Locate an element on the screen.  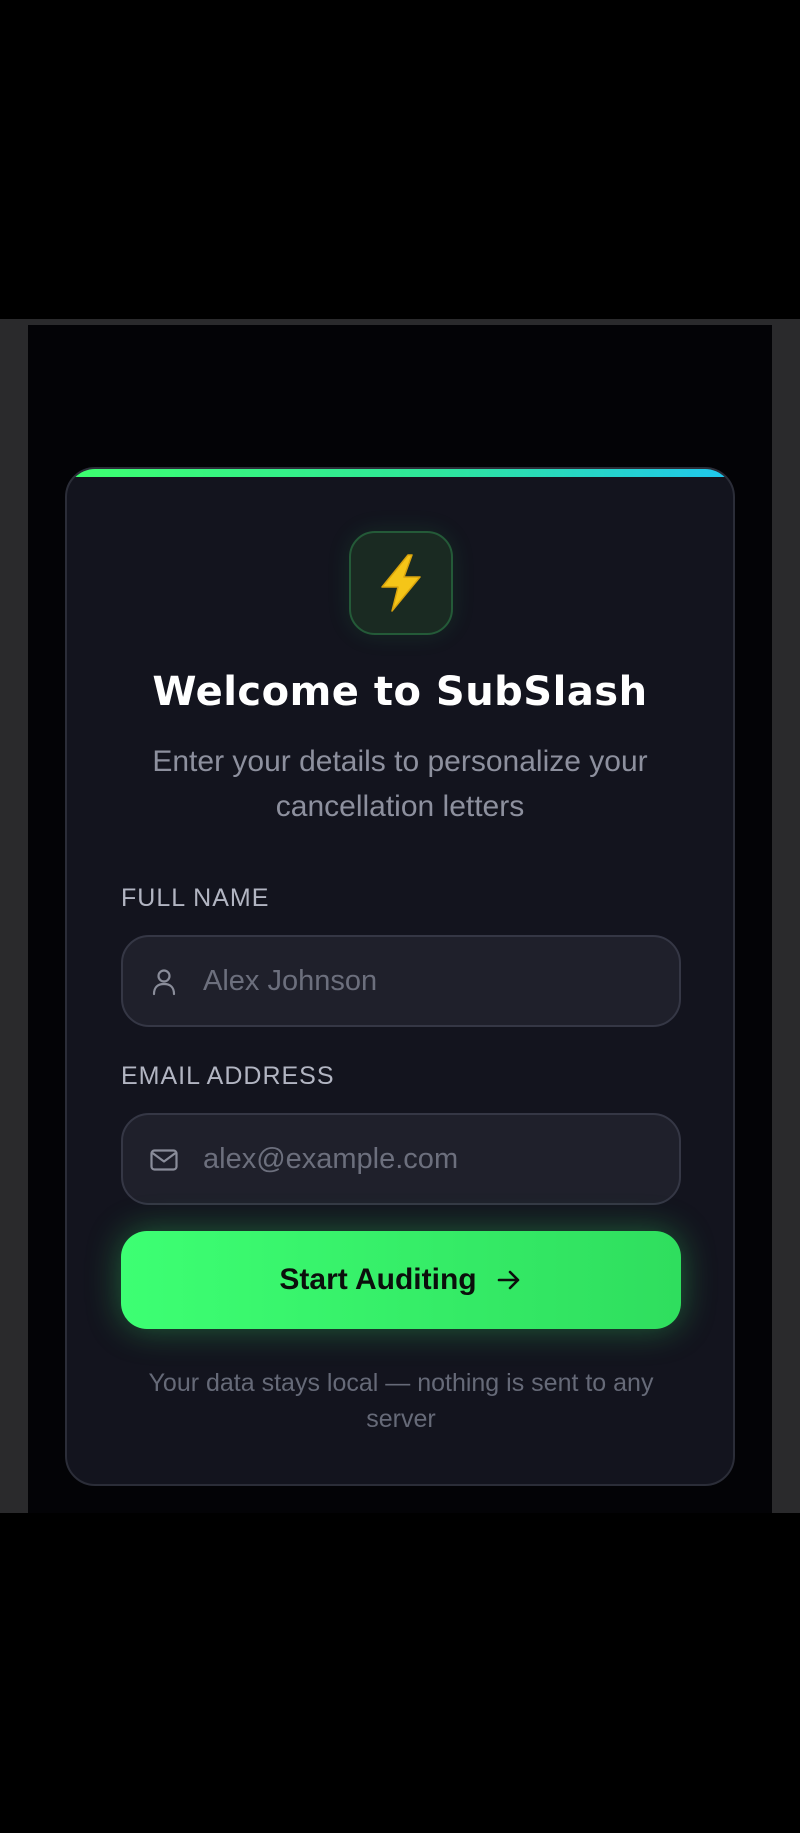
start-auditing-button: Start Auditing is located at coordinates (401, 1280).